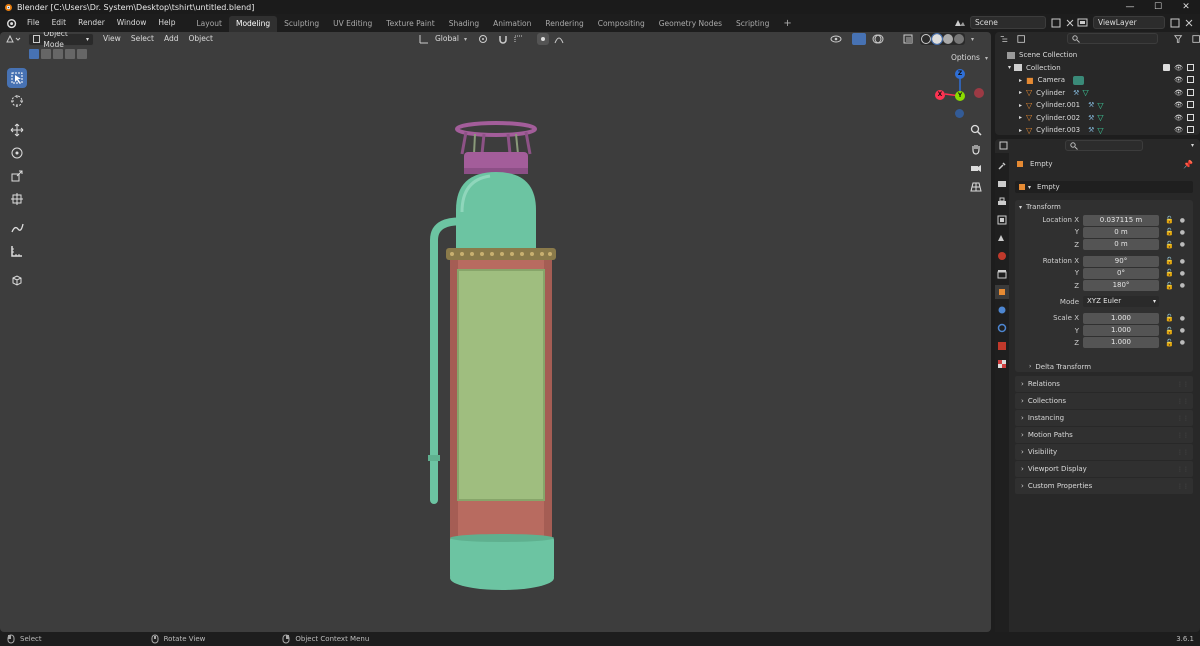 This screenshot has width=1200, height=646. I want to click on output-tab, so click(1002, 202).